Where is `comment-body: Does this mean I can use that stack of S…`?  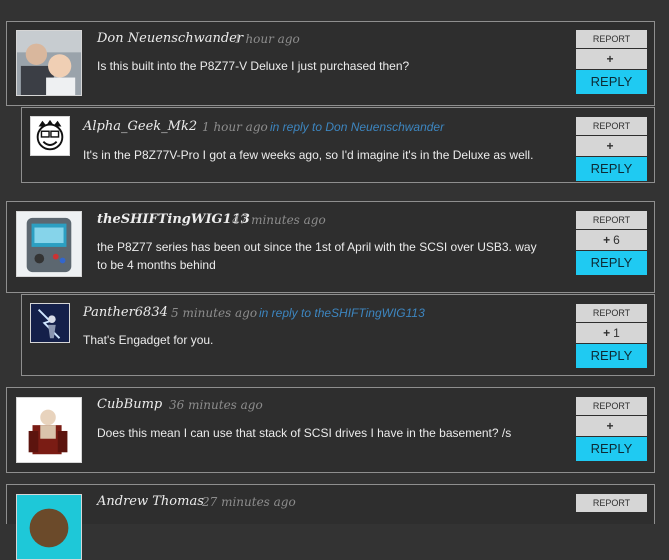
comment-body: Does this mean I can use that stack of S… is located at coordinates (304, 433).